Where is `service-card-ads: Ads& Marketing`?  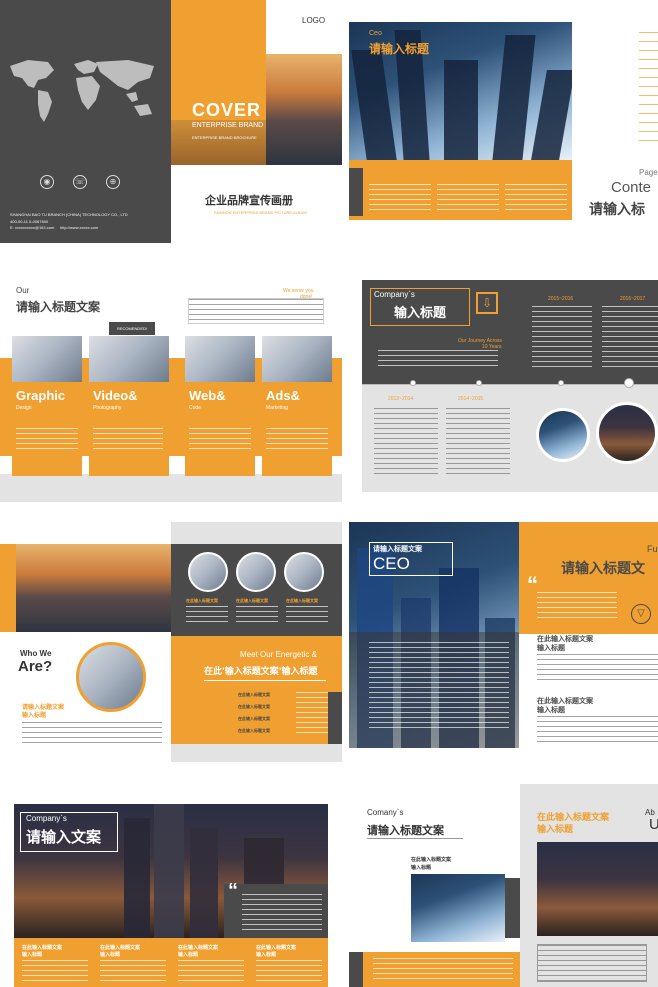
service-card-ads: Ads& Marketing is located at coordinates (297, 406).